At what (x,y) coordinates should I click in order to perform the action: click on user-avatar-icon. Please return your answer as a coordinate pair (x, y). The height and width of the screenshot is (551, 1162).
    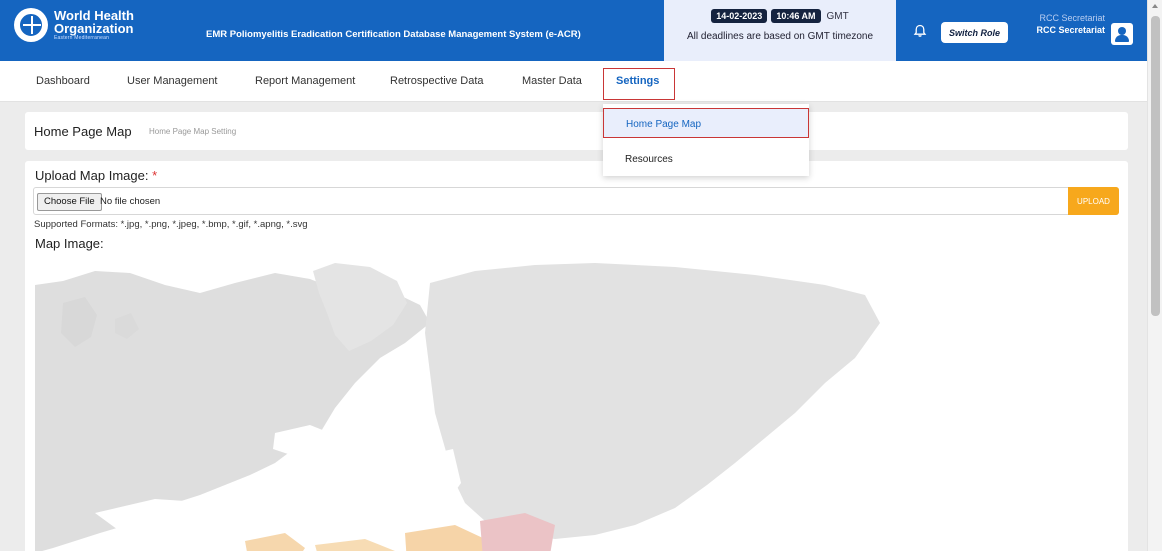
    Looking at the image, I should click on (1122, 34).